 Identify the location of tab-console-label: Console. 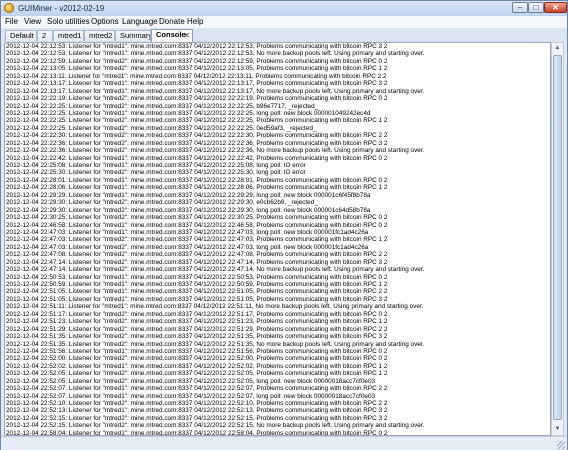
(171, 34).